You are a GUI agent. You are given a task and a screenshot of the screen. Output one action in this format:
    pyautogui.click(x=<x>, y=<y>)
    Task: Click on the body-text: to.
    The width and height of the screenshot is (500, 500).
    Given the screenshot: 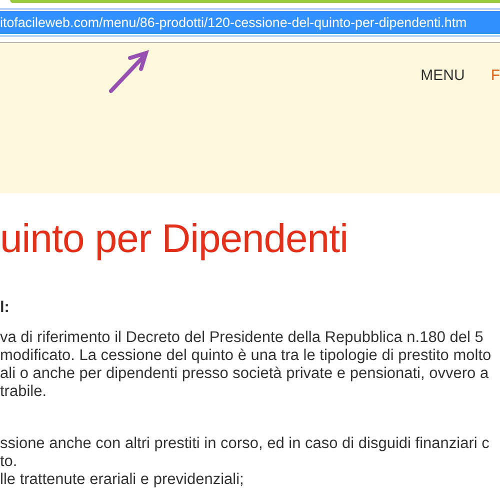 What is the action you would take?
    pyautogui.click(x=9, y=462)
    